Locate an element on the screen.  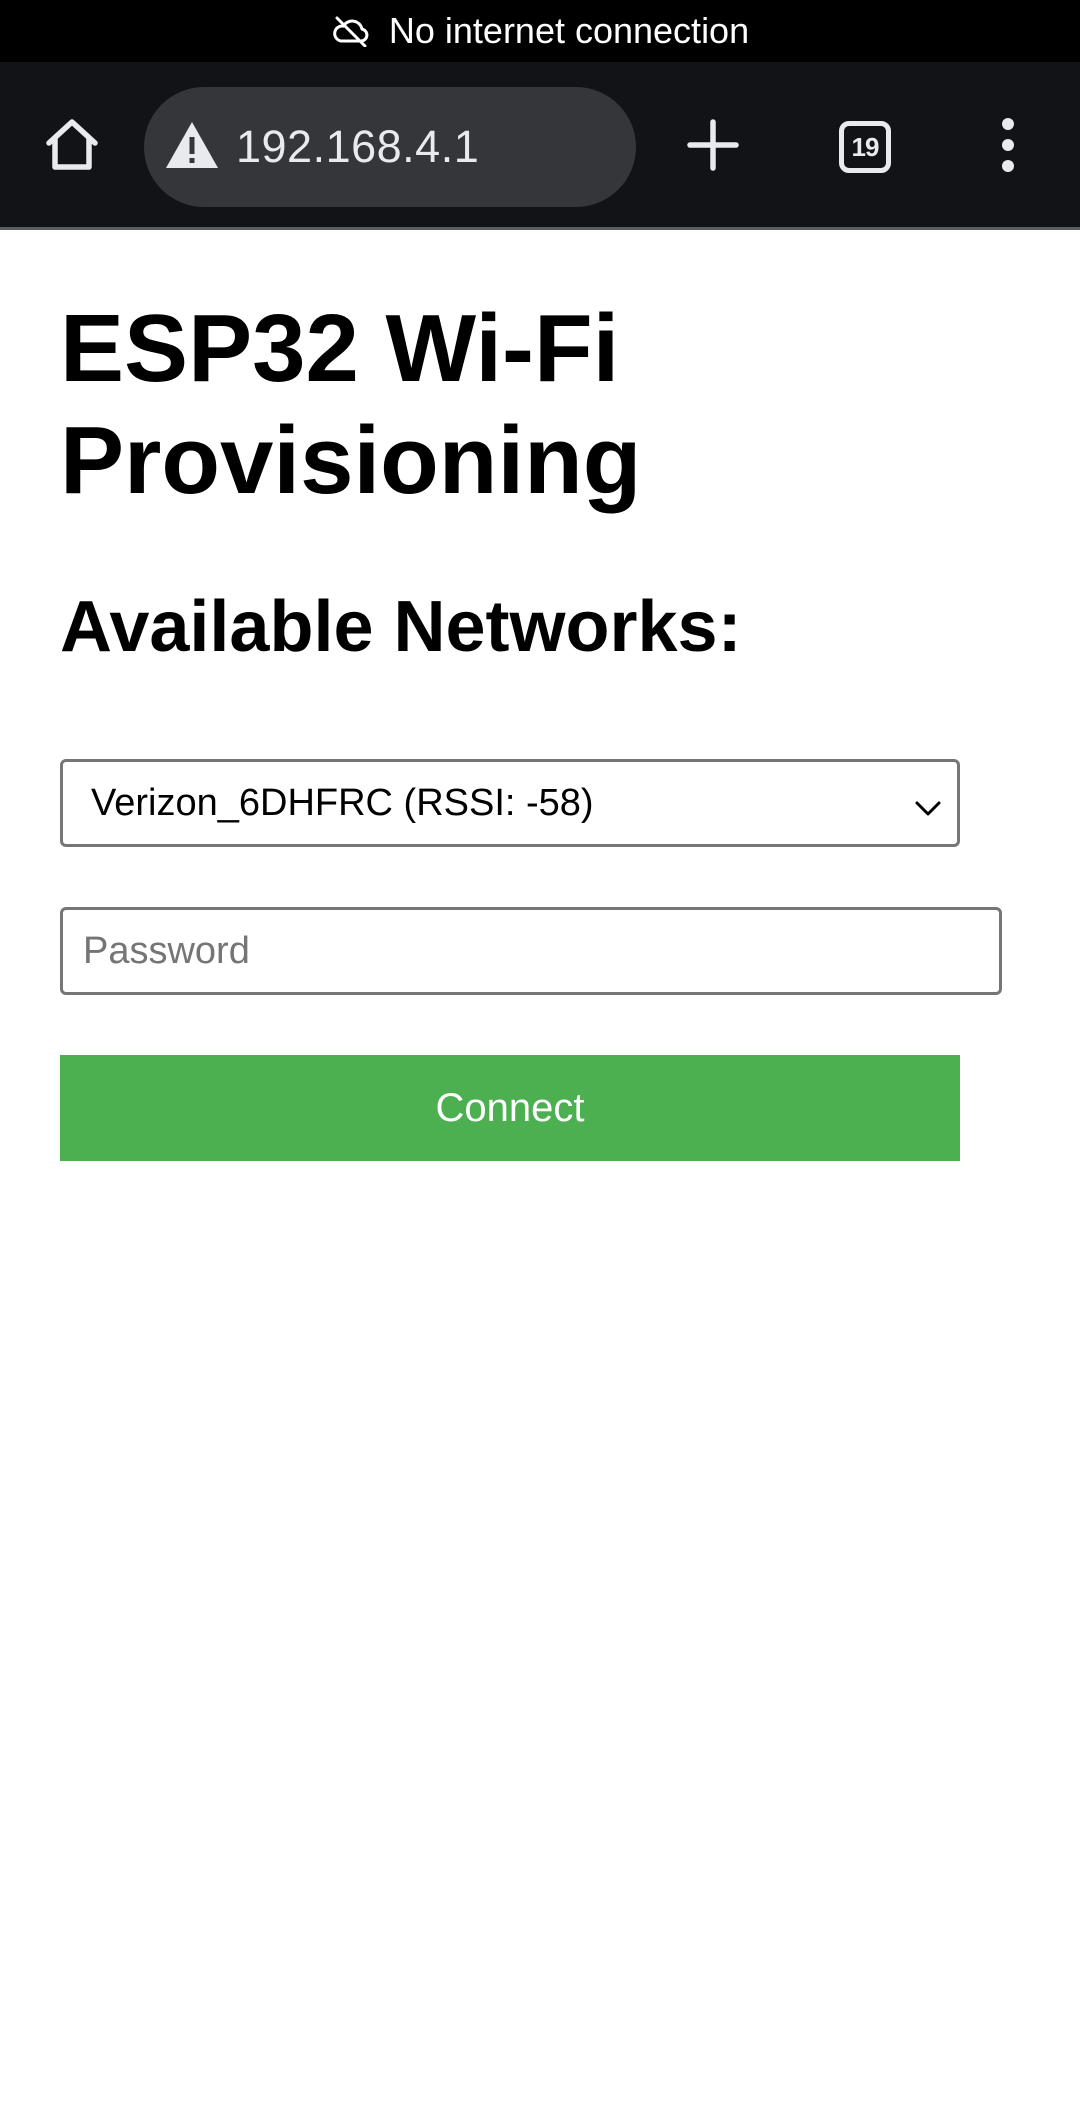
networks-heading: Available Networks: is located at coordinates (401, 627).